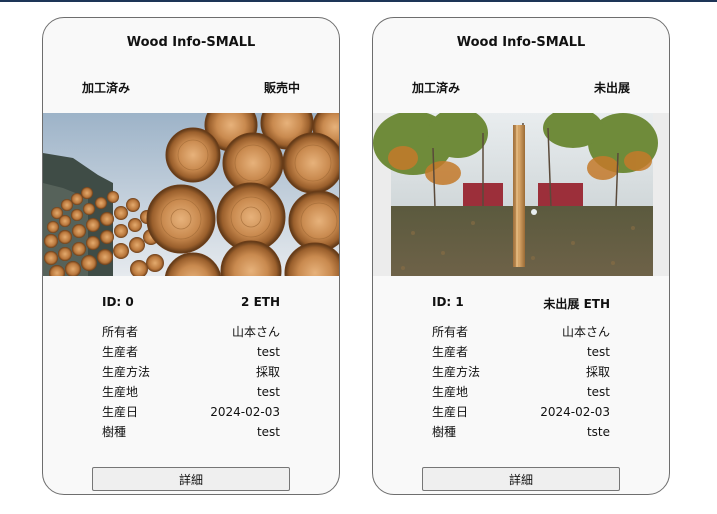 The width and height of the screenshot is (717, 514). Describe the element at coordinates (448, 302) in the screenshot. I see `wood-id: ID: 1` at that location.